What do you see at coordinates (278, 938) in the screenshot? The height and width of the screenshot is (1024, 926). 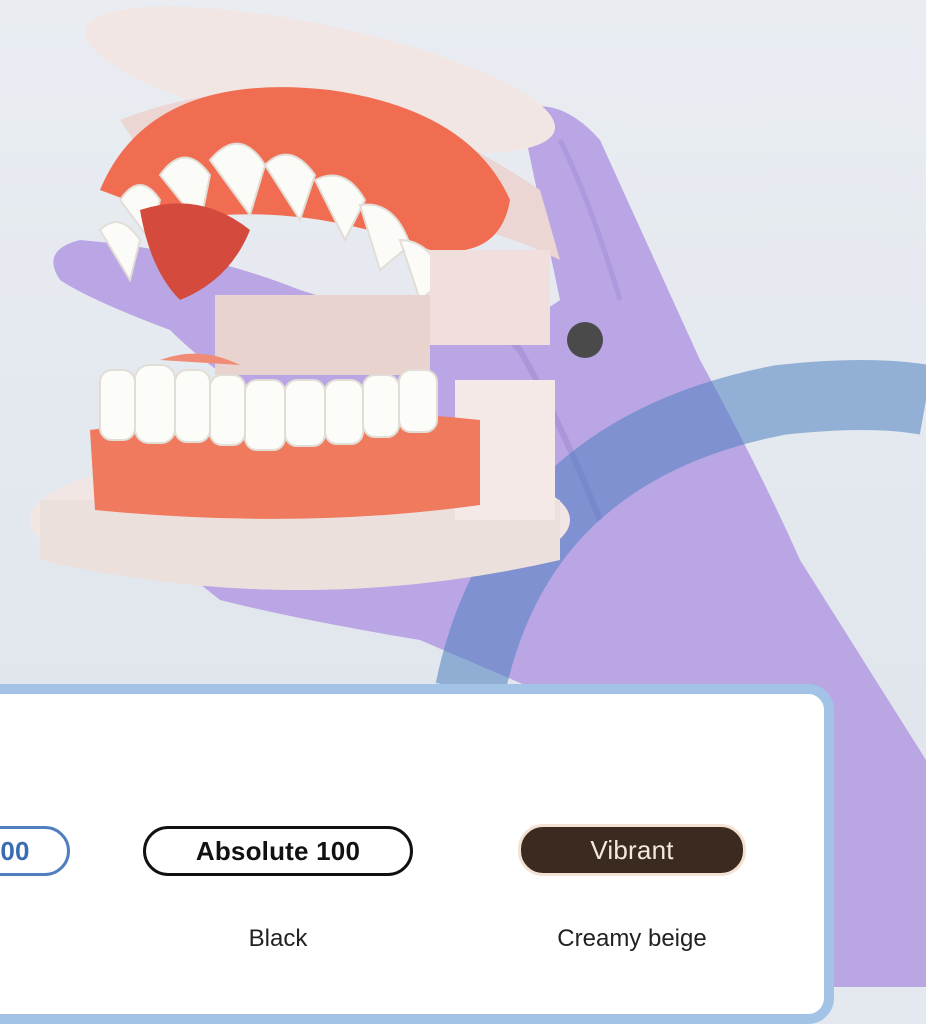 I see `shade-caption-black: Black` at bounding box center [278, 938].